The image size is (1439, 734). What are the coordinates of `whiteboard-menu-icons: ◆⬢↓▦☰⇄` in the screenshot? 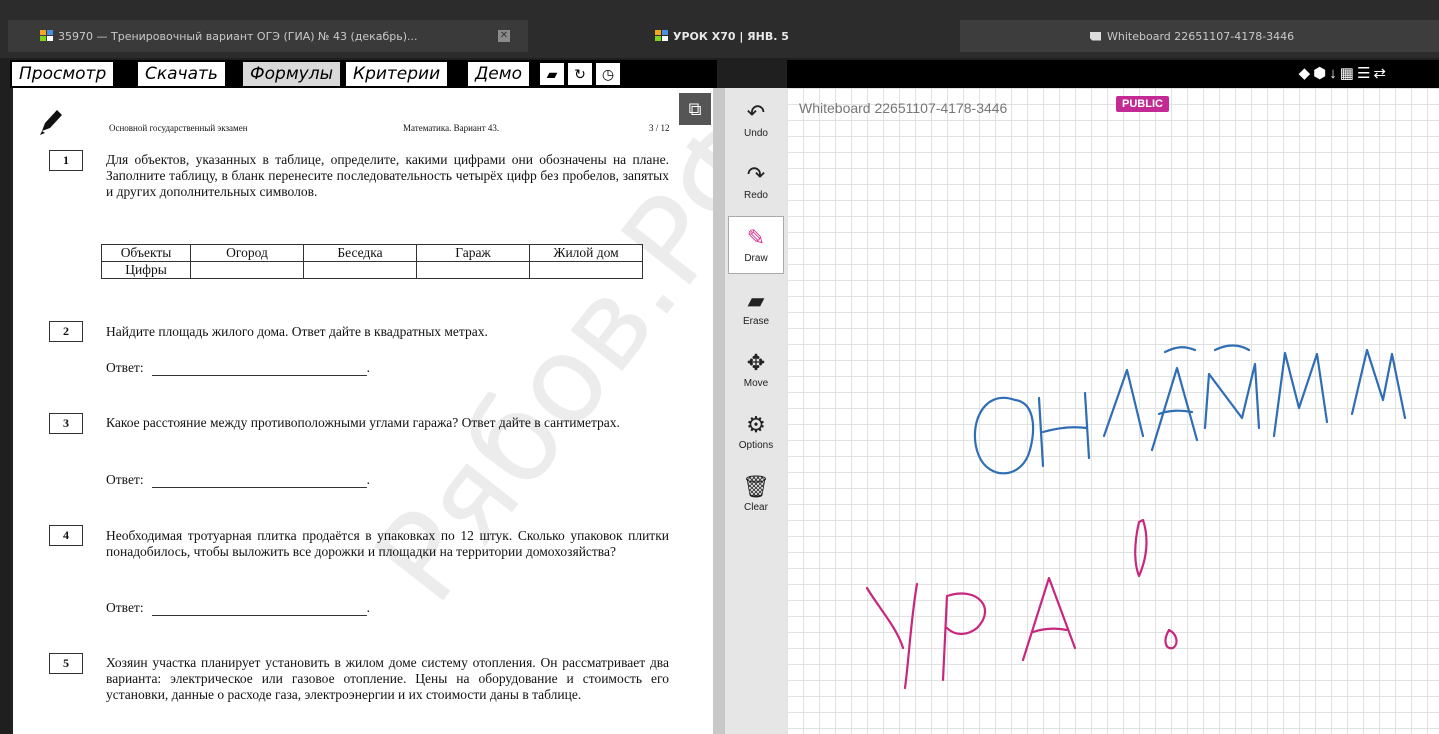 It's located at (1344, 73).